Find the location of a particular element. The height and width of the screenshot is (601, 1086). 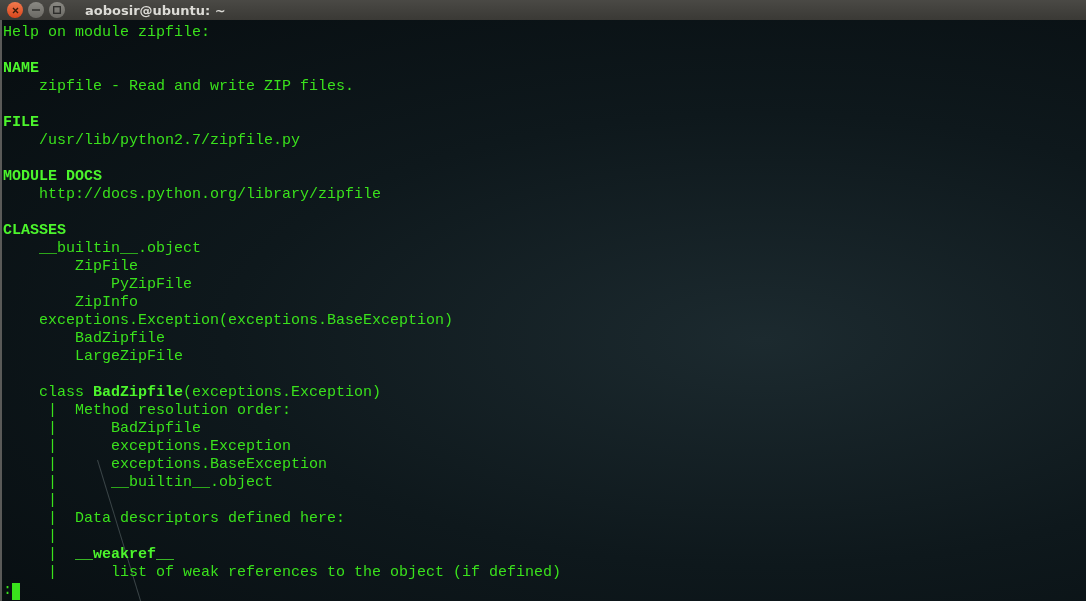

terminal-line: ZipFile is located at coordinates (106, 267).